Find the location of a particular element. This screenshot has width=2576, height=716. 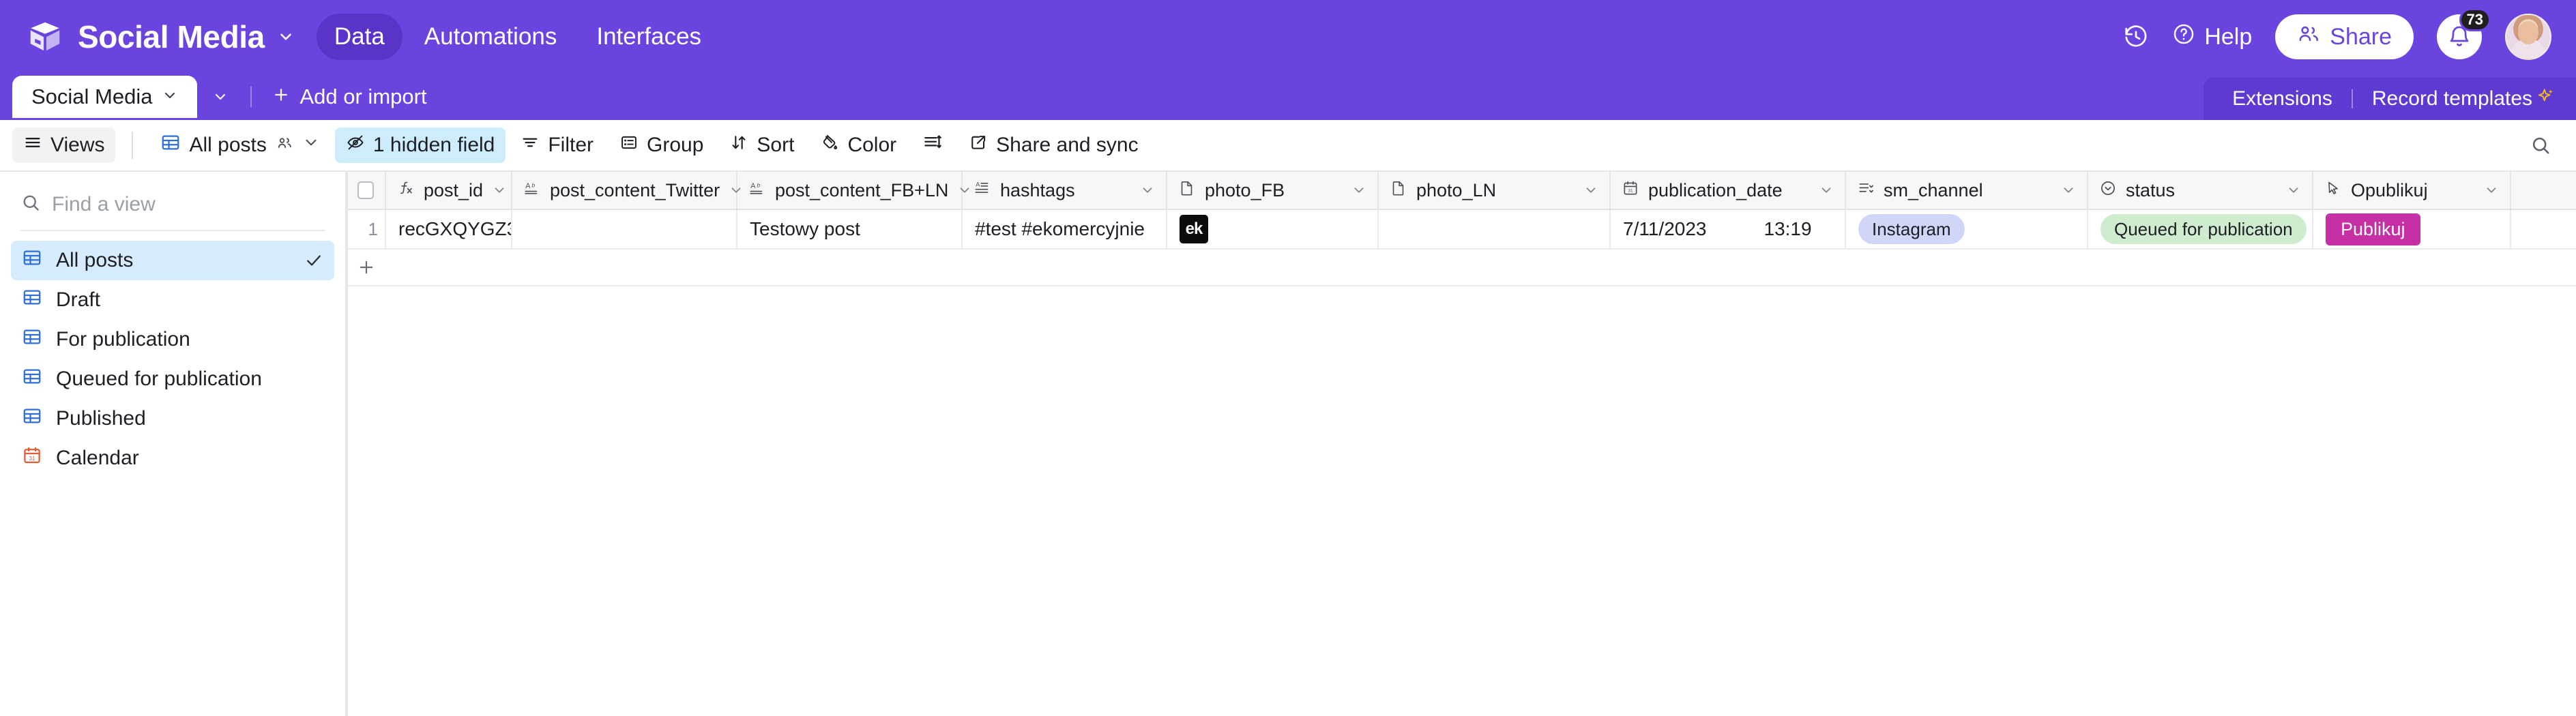

tab-interfaces: Interfaces is located at coordinates (649, 37).